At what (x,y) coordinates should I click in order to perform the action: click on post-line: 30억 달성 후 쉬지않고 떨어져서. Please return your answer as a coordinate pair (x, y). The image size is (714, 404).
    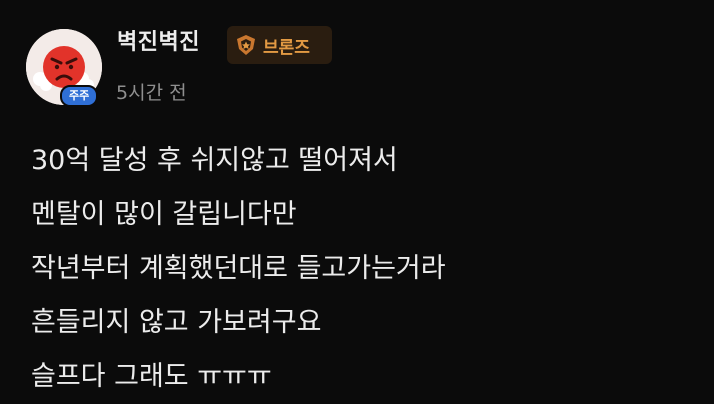
    Looking at the image, I should click on (214, 160).